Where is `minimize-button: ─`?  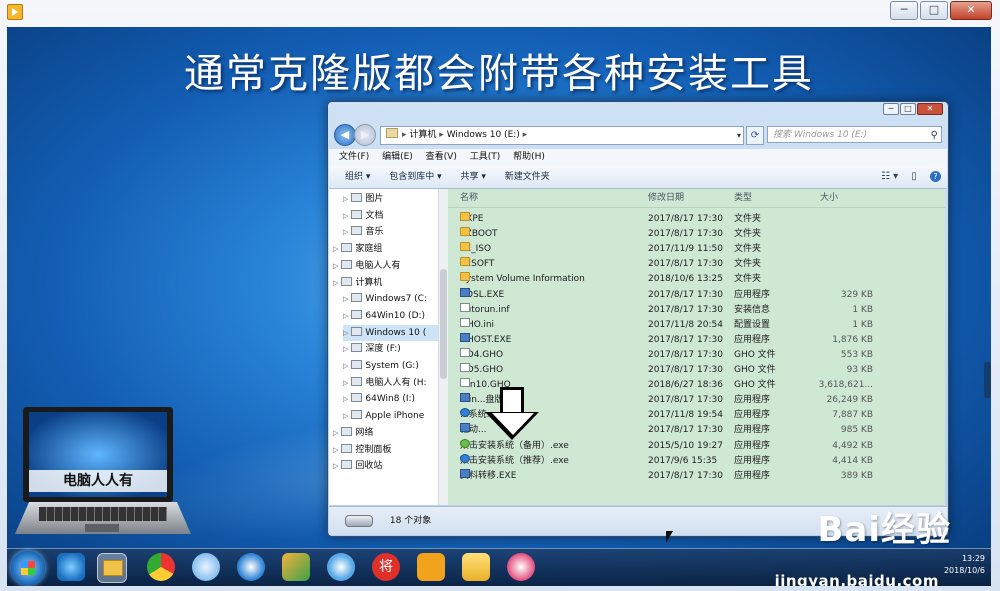 minimize-button: ─ is located at coordinates (904, 10).